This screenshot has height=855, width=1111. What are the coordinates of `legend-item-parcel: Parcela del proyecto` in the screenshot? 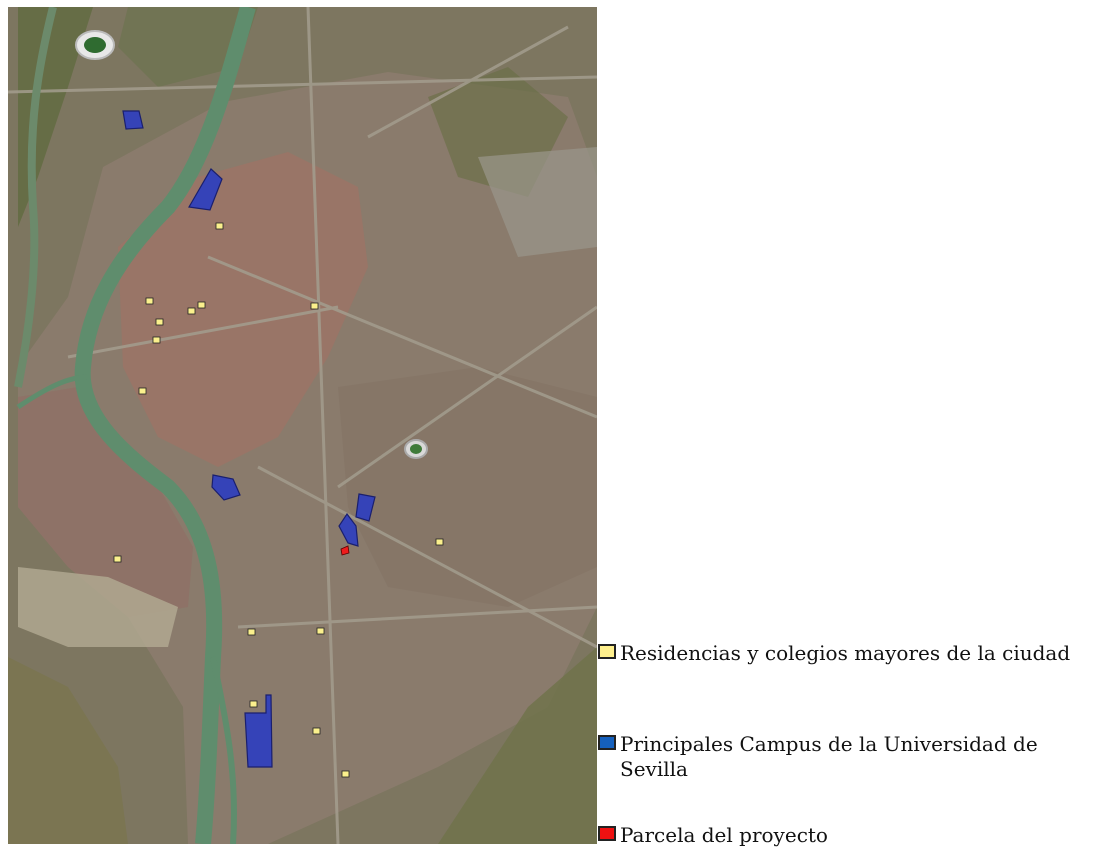 It's located at (838, 835).